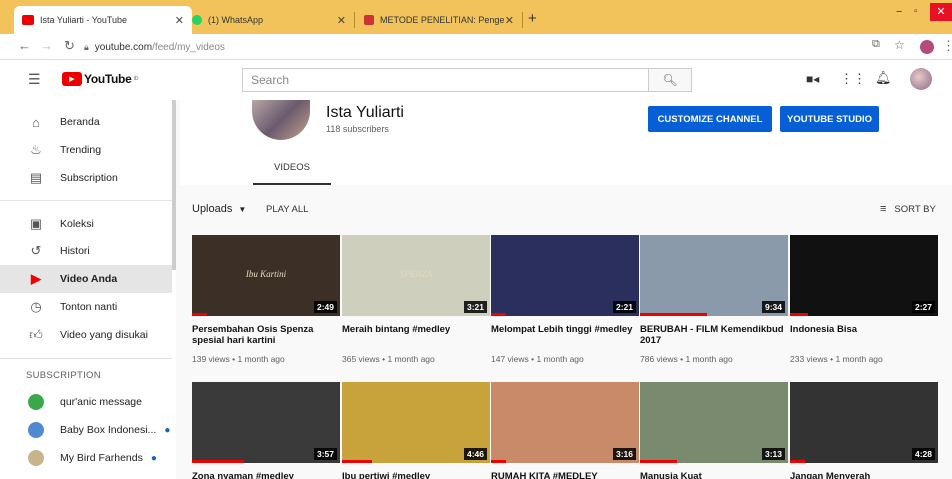 The image size is (952, 479). What do you see at coordinates (916, 11) in the screenshot?
I see `maximize-icon: ▫` at bounding box center [916, 11].